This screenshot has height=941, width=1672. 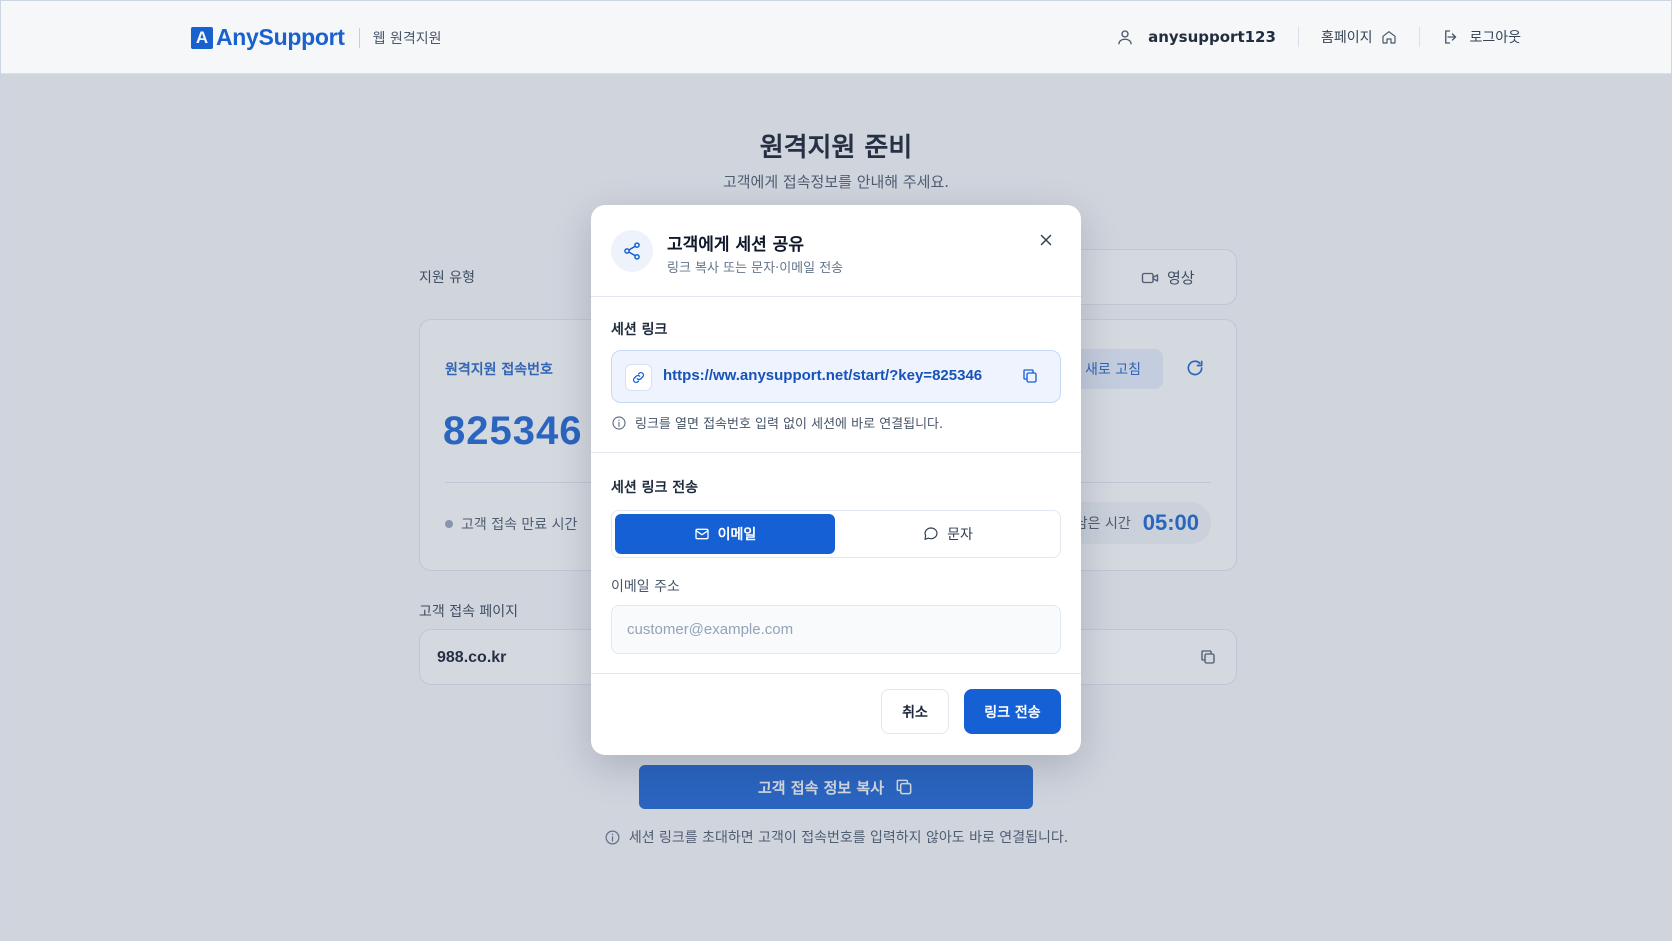 I want to click on email-field-label: 이메일 주소, so click(x=645, y=587).